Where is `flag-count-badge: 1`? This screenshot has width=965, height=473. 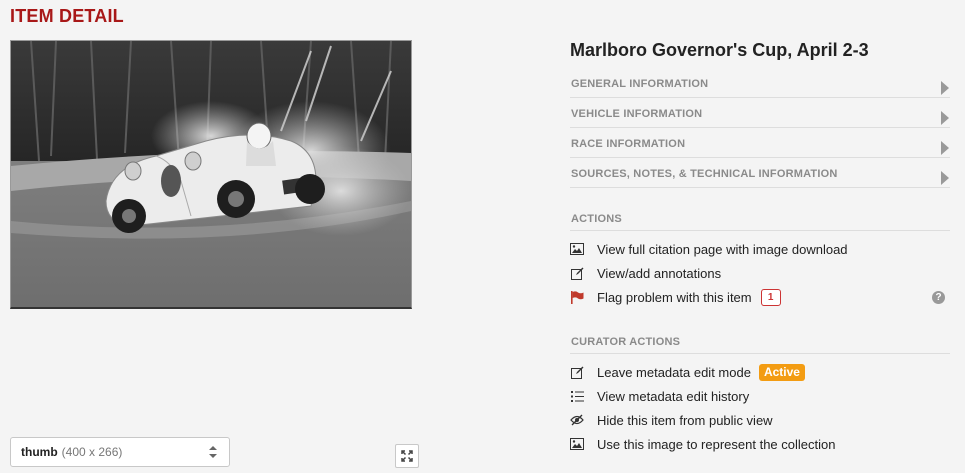
flag-count-badge: 1 is located at coordinates (770, 297).